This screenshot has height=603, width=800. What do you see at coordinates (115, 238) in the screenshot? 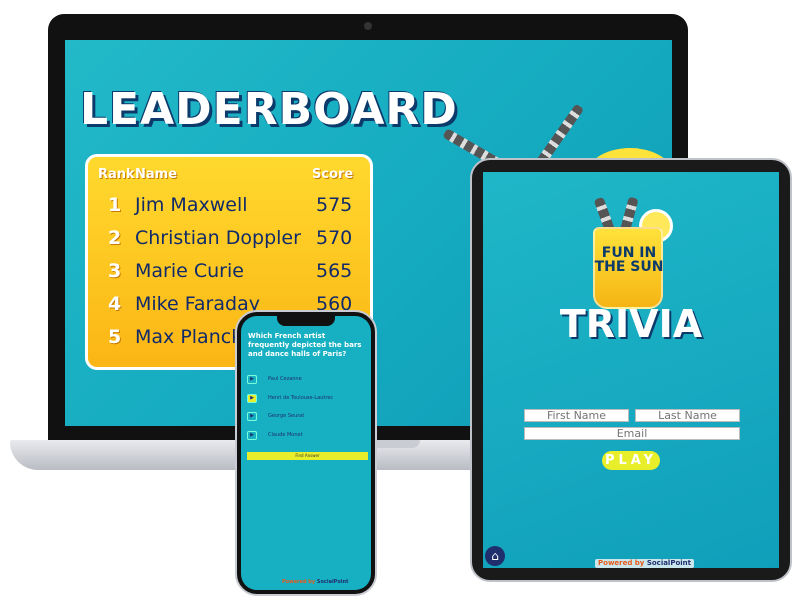
I see `rank: 2` at bounding box center [115, 238].